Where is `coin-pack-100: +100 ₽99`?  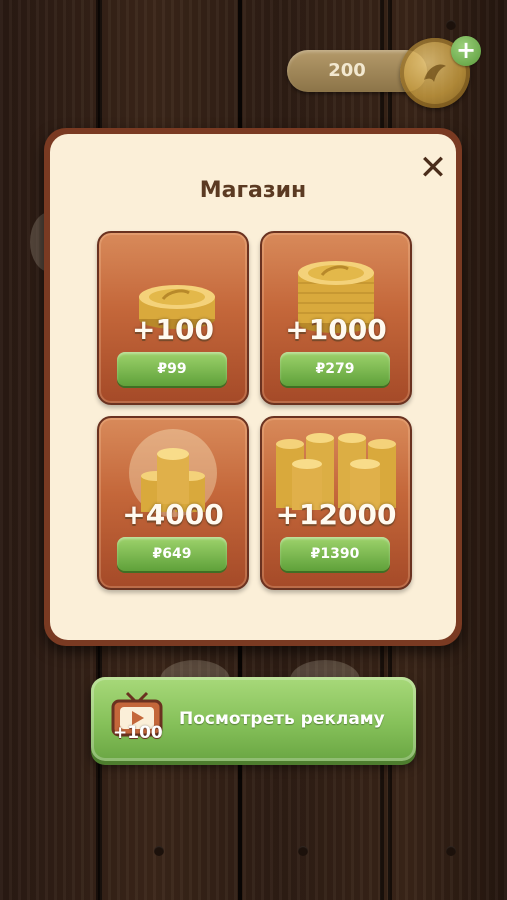
coin-pack-100: +100 ₽99 is located at coordinates (173, 318).